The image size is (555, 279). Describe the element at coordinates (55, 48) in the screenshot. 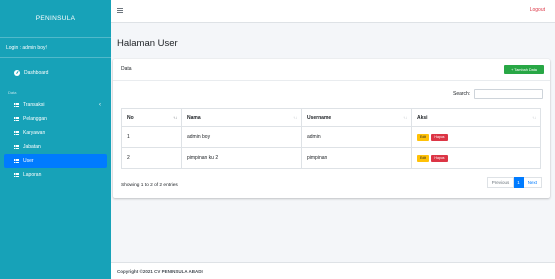

I see `user-login-info: Login : admin boy!` at that location.